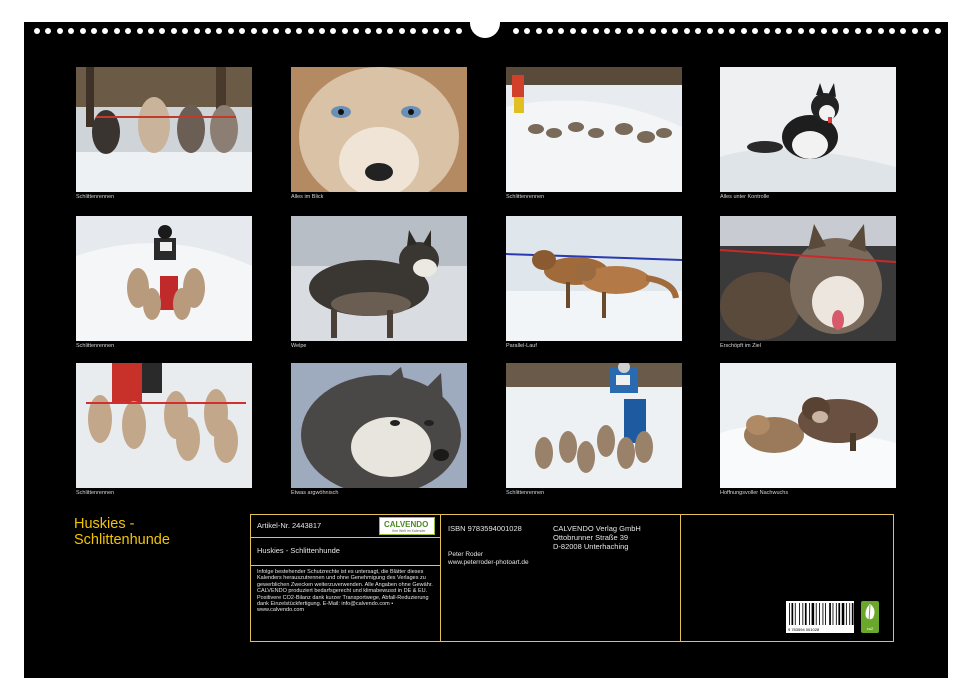 The width and height of the screenshot is (971, 700). Describe the element at coordinates (591, 537) in the screenshot. I see `publisher-street: Ottobrunner Straße 39` at that location.